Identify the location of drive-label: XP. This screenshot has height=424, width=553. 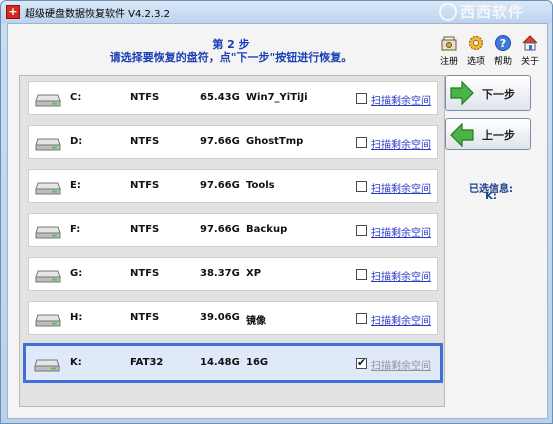
(254, 273).